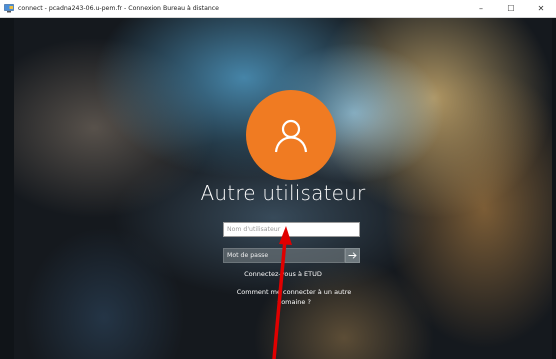 Image resolution: width=556 pixels, height=359 pixels. Describe the element at coordinates (254, 229) in the screenshot. I see `username-placeholder: Nom d'utilisateur` at that location.